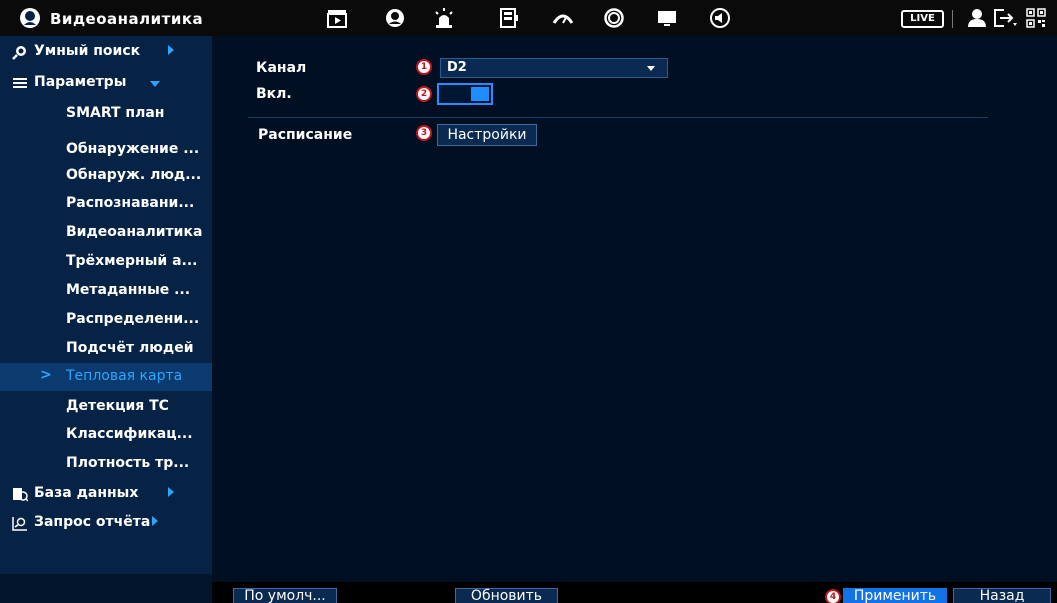 The width and height of the screenshot is (1057, 603). I want to click on sidebar-item-label: Тепловая карта, so click(124, 376).